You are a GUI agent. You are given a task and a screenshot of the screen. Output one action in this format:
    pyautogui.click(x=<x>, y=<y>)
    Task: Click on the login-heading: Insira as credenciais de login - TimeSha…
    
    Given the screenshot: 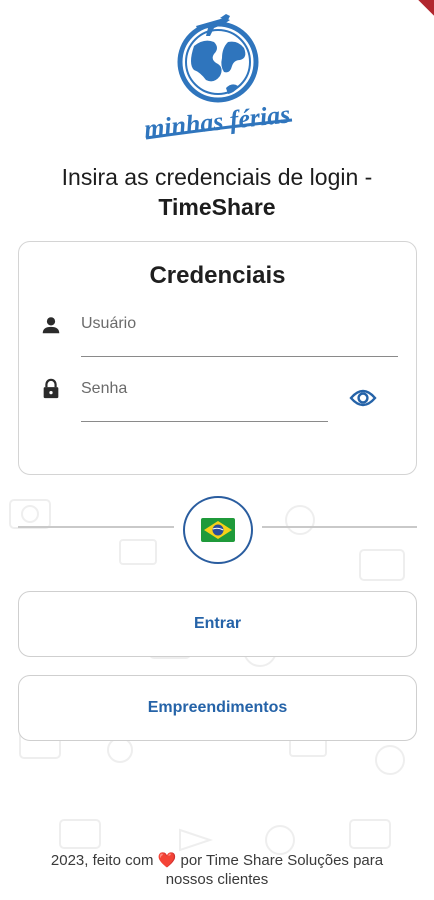 What is the action you would take?
    pyautogui.click(x=217, y=192)
    